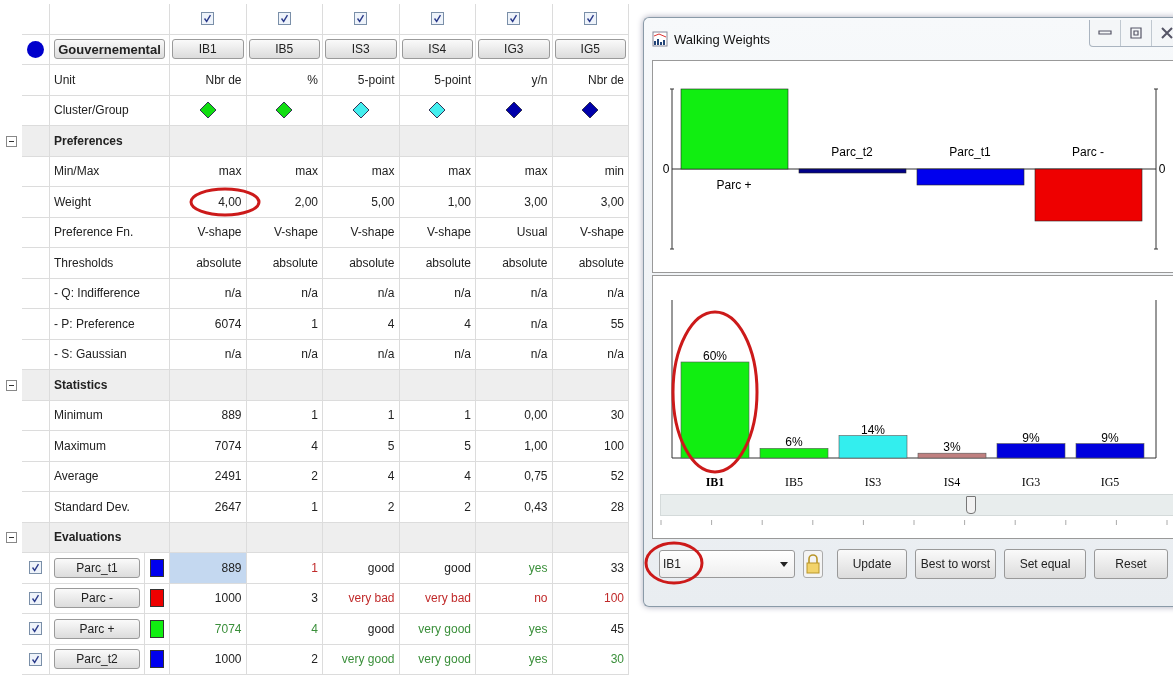 The height and width of the screenshot is (677, 1173). Describe the element at coordinates (284, 598) in the screenshot. I see `table-cell: 3` at that location.